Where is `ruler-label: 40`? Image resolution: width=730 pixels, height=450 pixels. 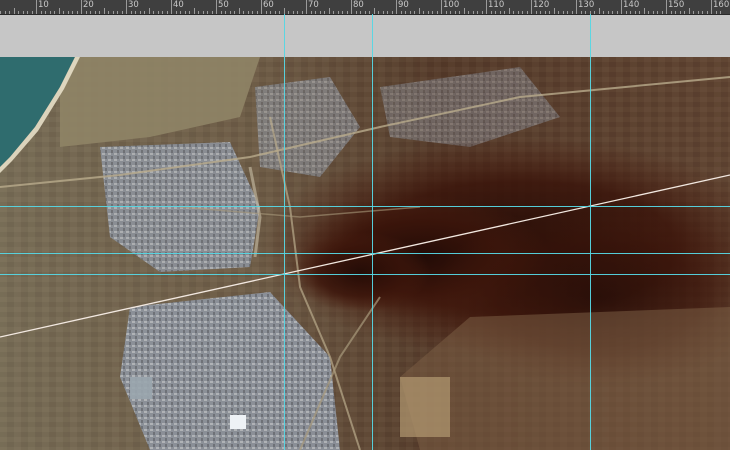
ruler-label: 40 is located at coordinates (178, 5).